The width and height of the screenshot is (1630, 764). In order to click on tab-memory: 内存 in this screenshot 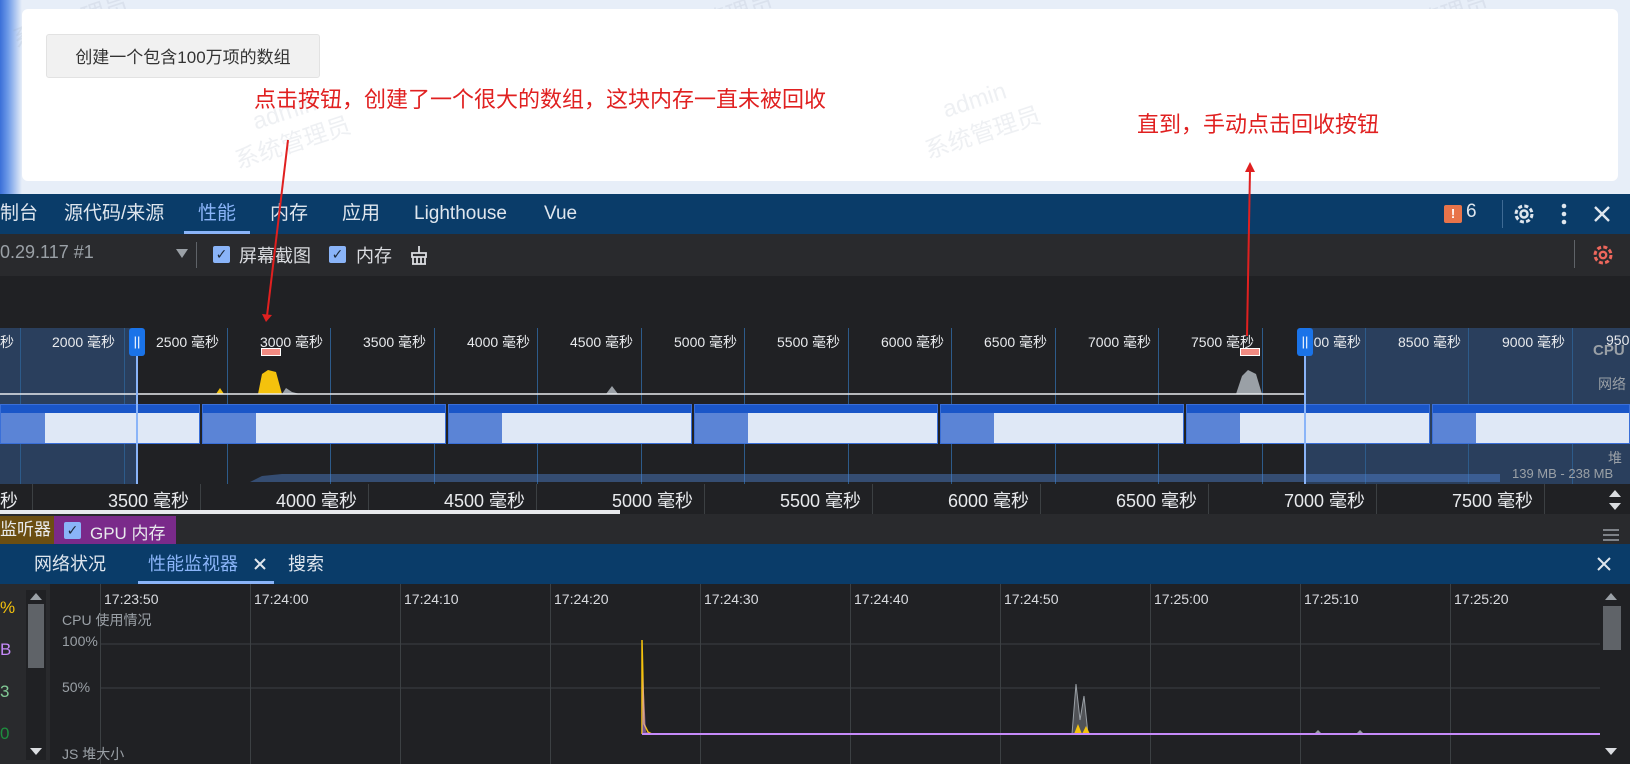, I will do `click(289, 214)`.